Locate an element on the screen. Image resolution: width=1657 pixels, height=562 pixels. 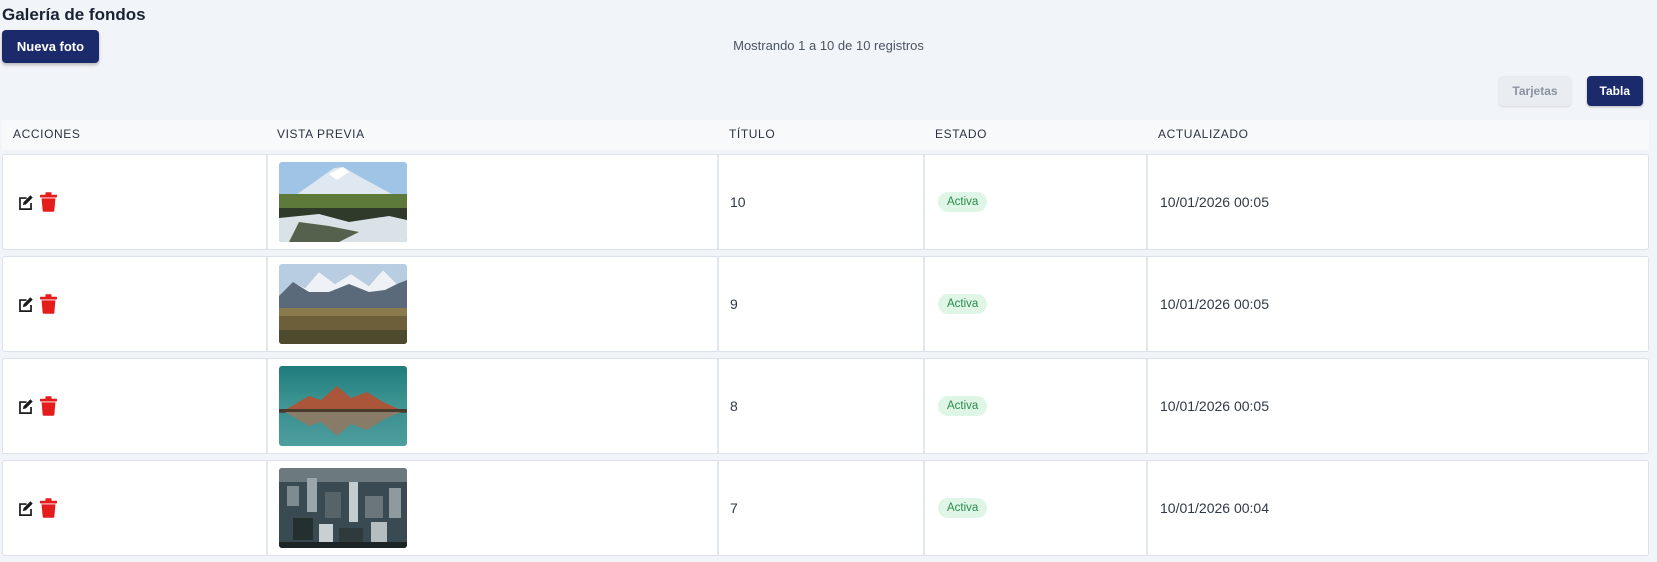
column-header-updated: ACTUALIZADO is located at coordinates (1203, 134).